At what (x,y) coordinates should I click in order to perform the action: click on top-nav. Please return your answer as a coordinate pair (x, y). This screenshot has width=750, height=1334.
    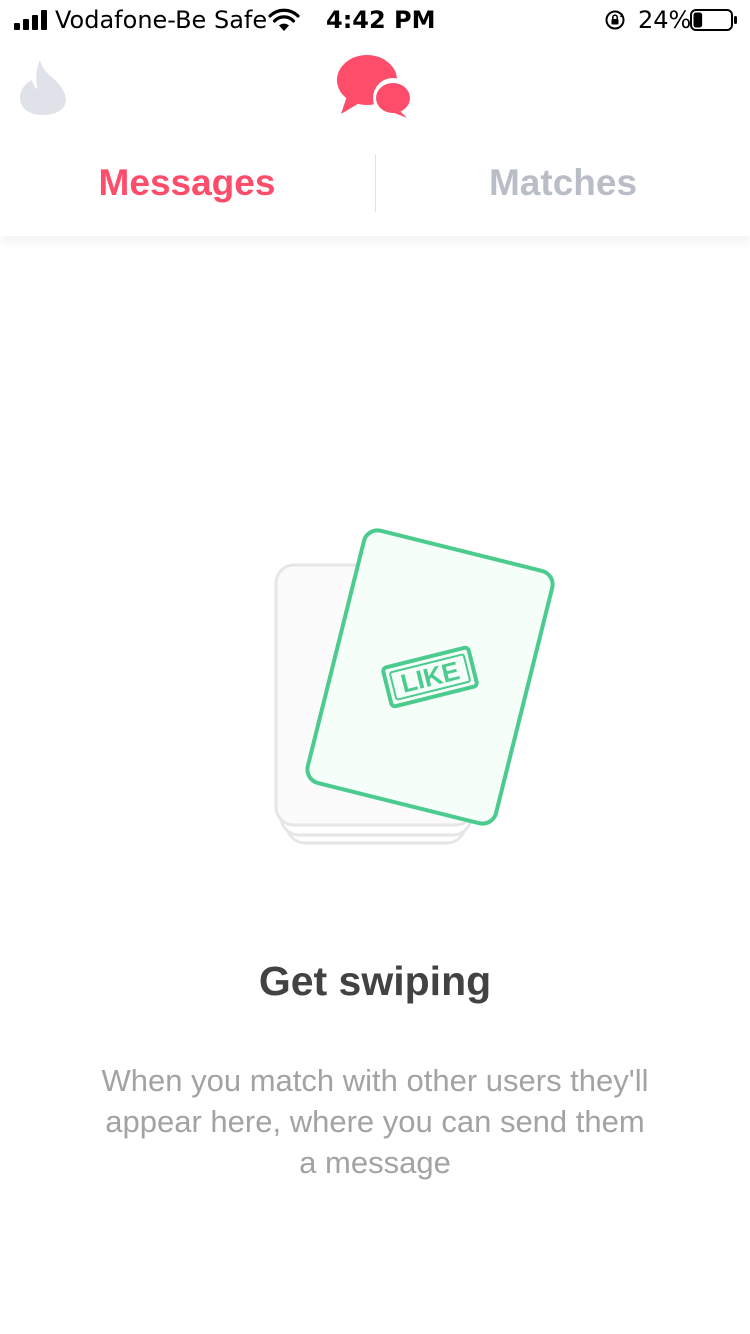
    Looking at the image, I should click on (375, 90).